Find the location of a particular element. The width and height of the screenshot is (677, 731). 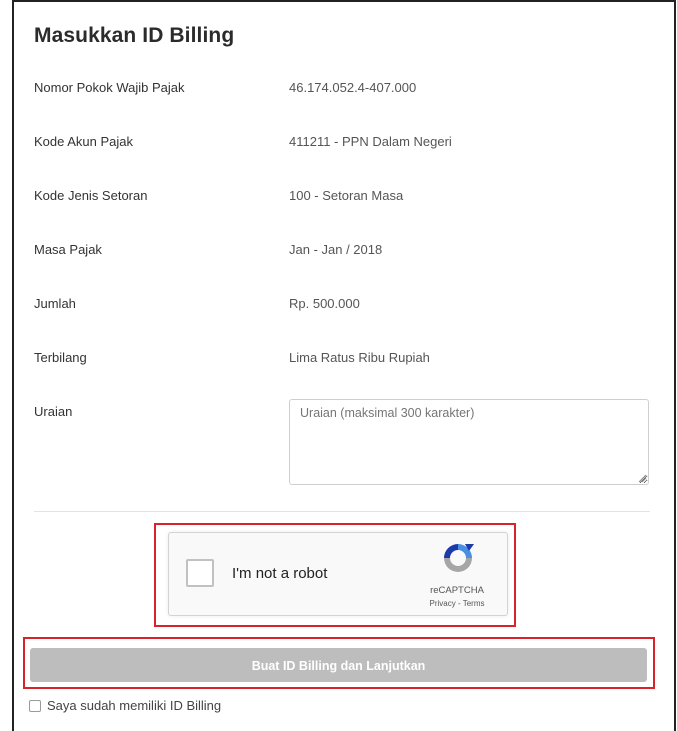

uraian-textarea is located at coordinates (469, 442).